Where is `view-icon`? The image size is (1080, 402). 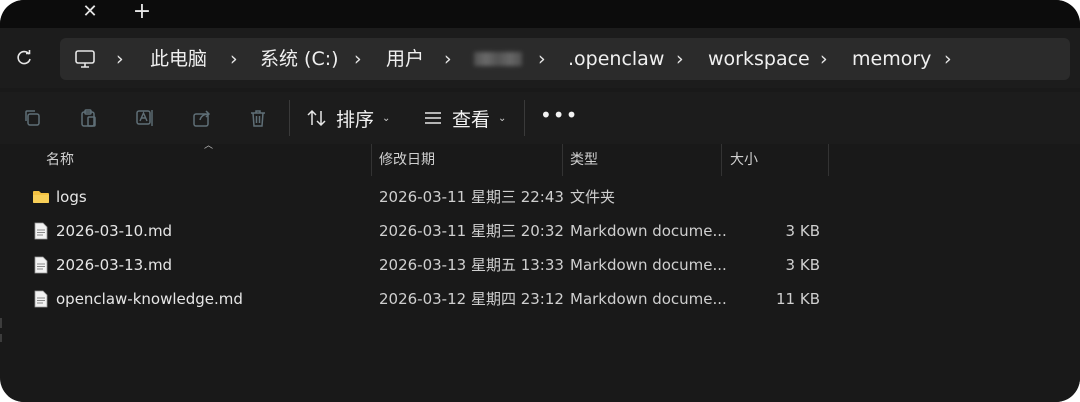
view-icon is located at coordinates (433, 118).